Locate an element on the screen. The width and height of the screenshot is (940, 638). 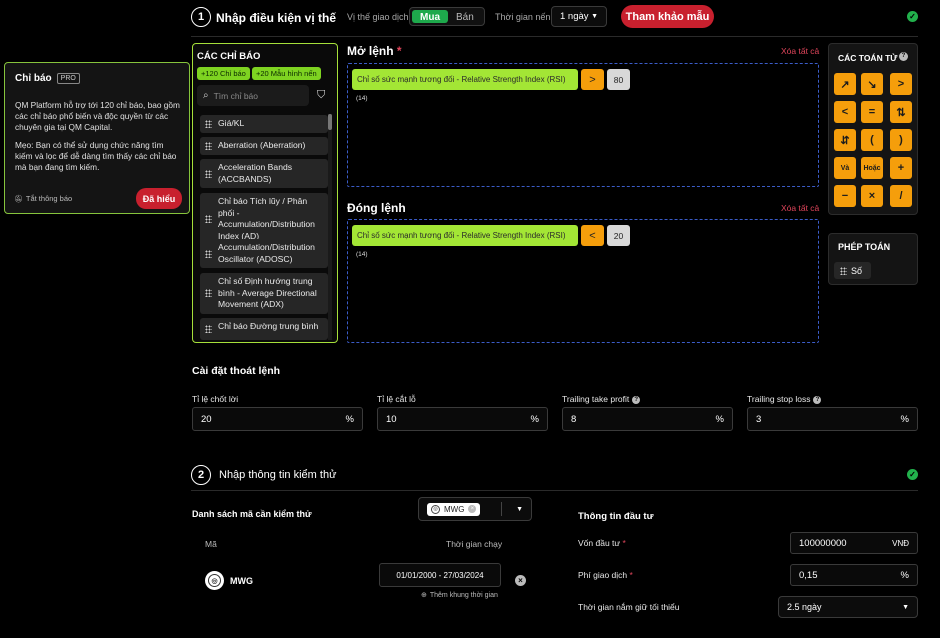
equals-operator: = is located at coordinates (872, 112).